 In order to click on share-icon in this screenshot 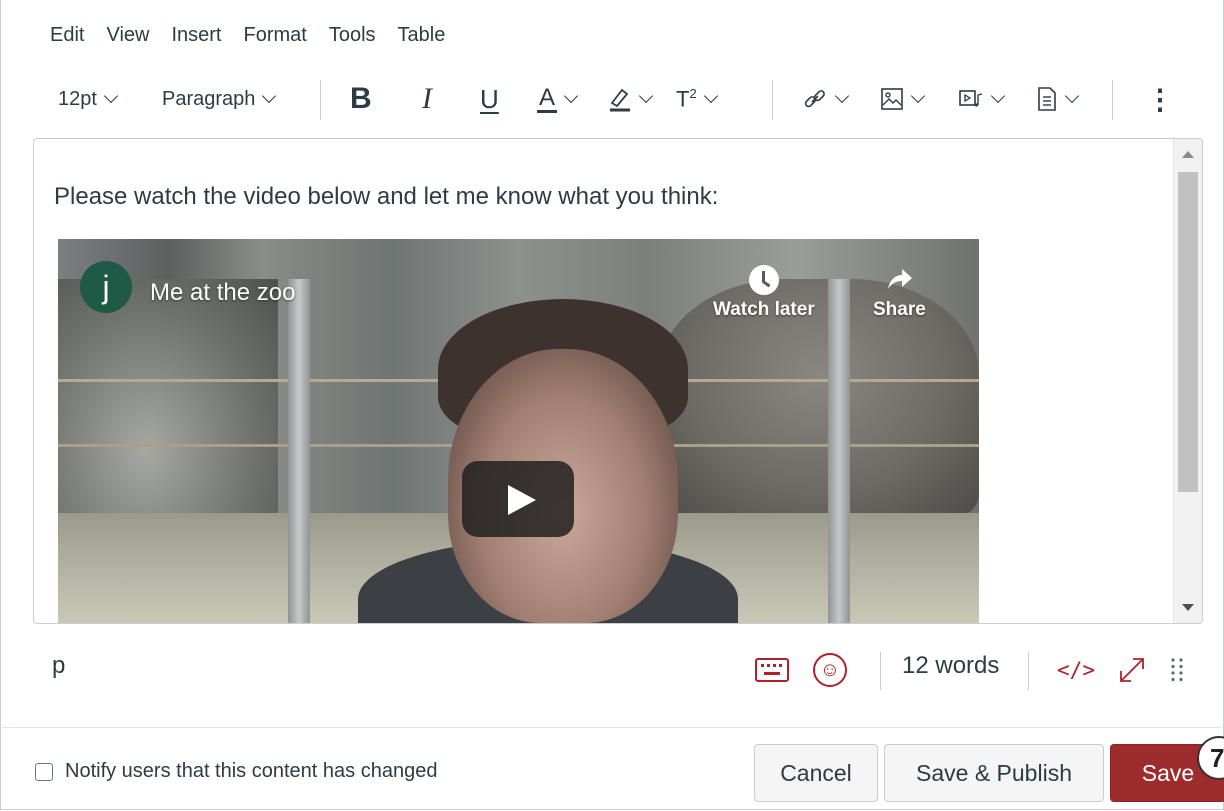, I will do `click(900, 279)`.